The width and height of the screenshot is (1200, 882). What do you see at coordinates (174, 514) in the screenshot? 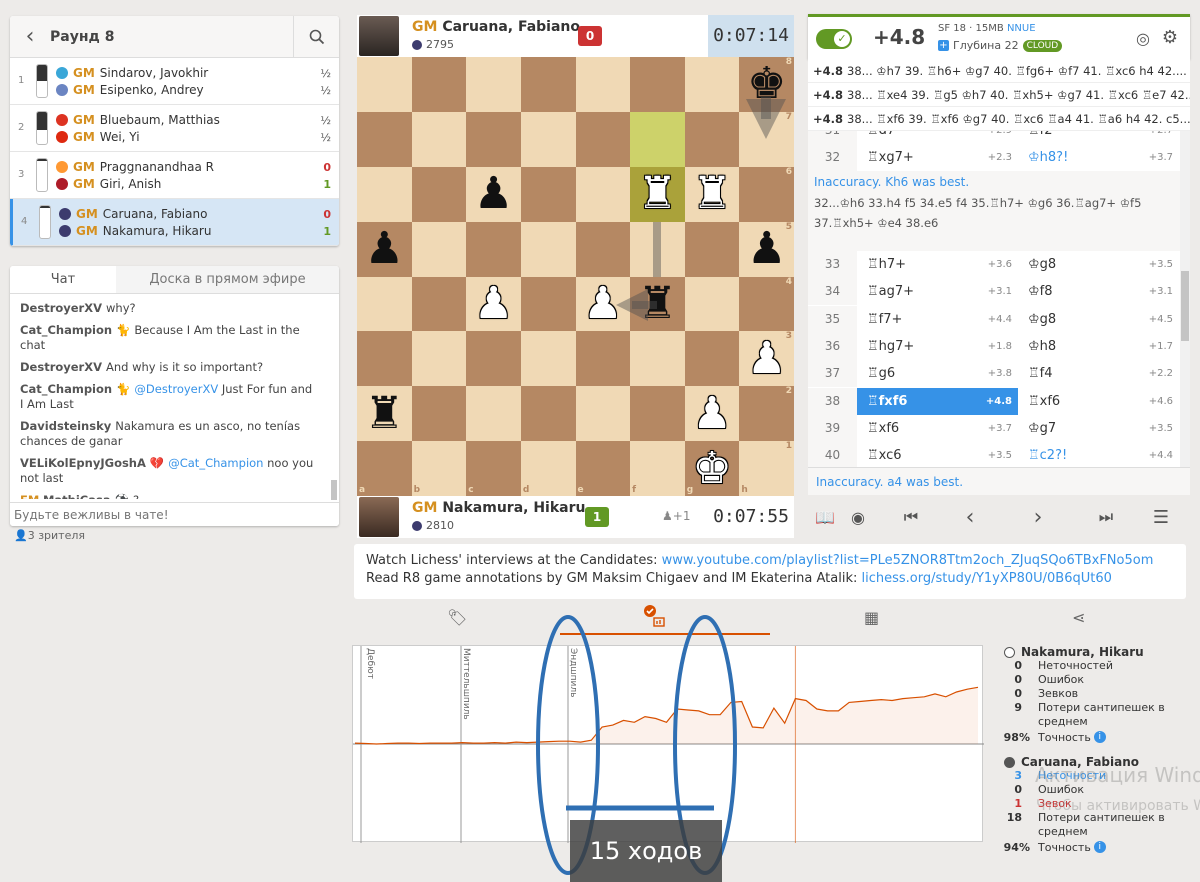
I see `chat-input` at bounding box center [174, 514].